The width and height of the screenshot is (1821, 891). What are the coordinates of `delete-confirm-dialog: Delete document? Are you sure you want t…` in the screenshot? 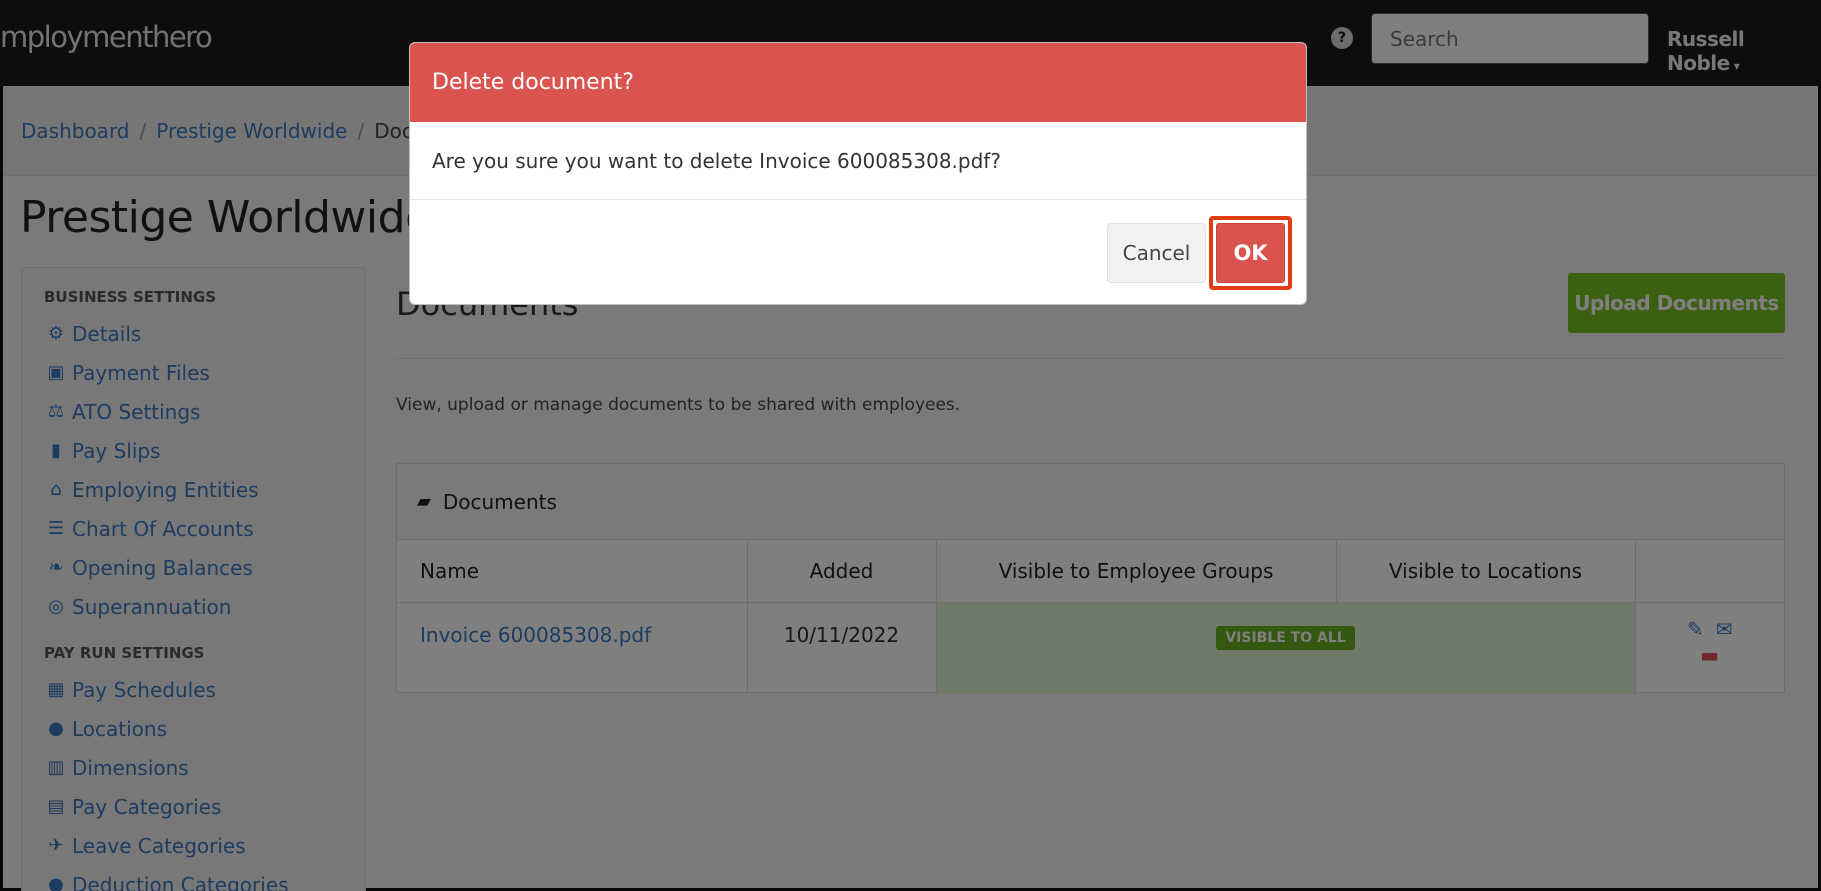 It's located at (858, 173).